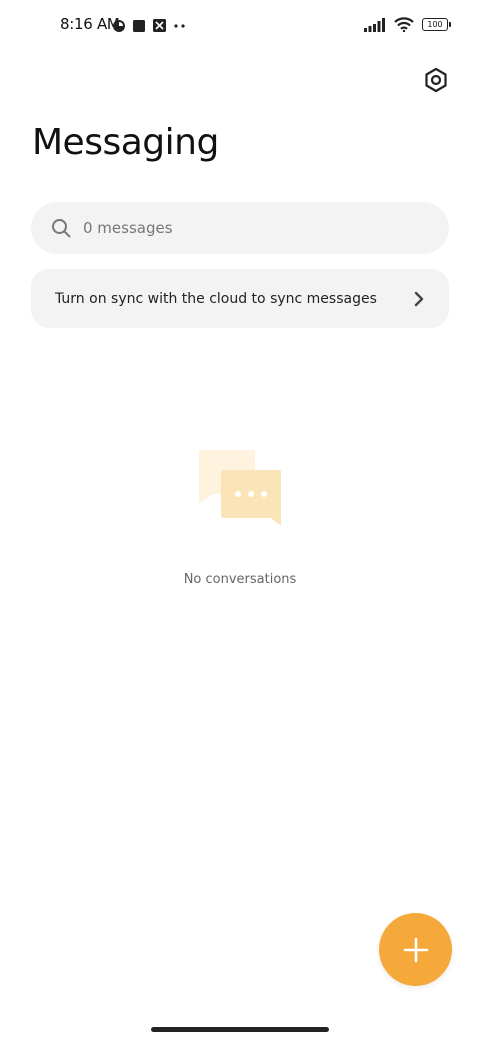  I want to click on empty-state: No conversations, so click(240, 517).